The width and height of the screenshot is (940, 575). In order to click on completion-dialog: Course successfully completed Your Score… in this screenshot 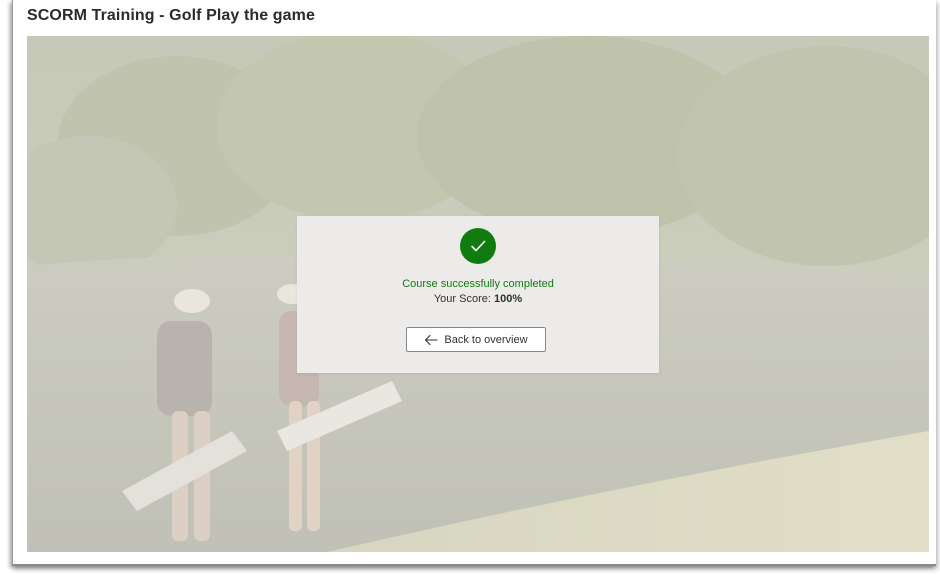, I will do `click(478, 294)`.